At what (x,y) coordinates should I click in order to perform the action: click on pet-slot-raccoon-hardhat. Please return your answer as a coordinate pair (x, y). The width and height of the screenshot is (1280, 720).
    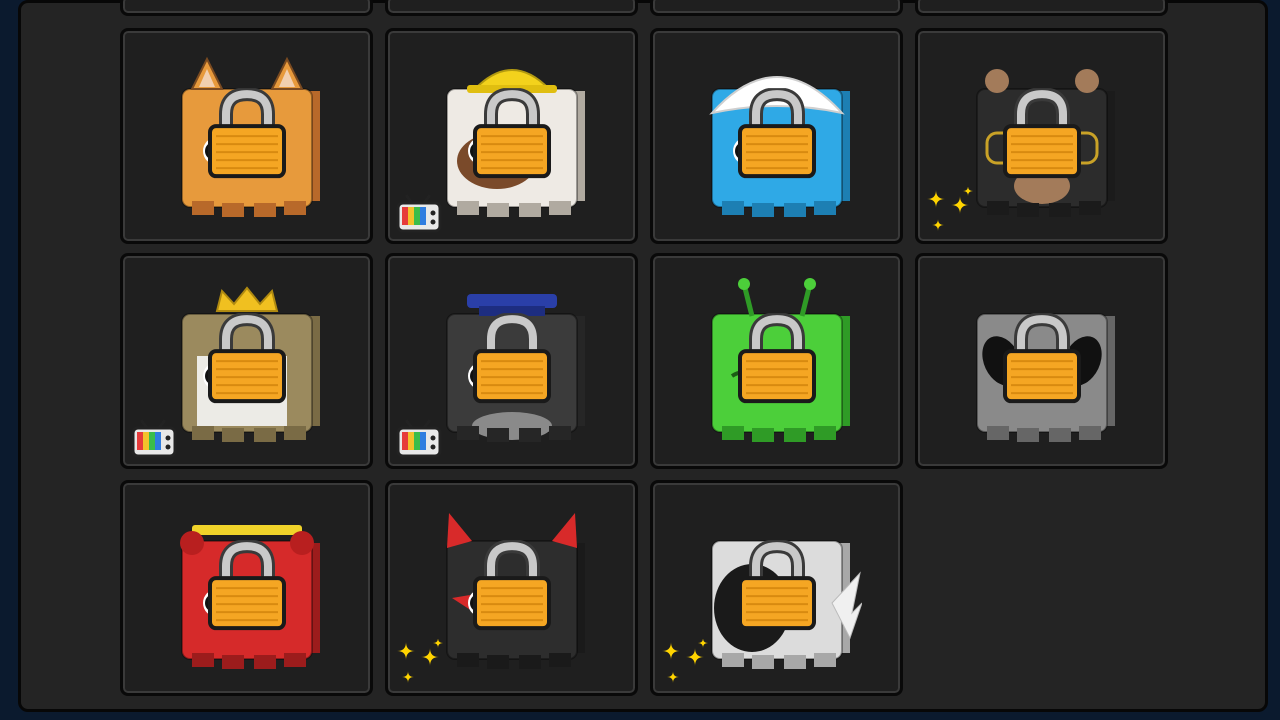
    Looking at the image, I should click on (511, 136).